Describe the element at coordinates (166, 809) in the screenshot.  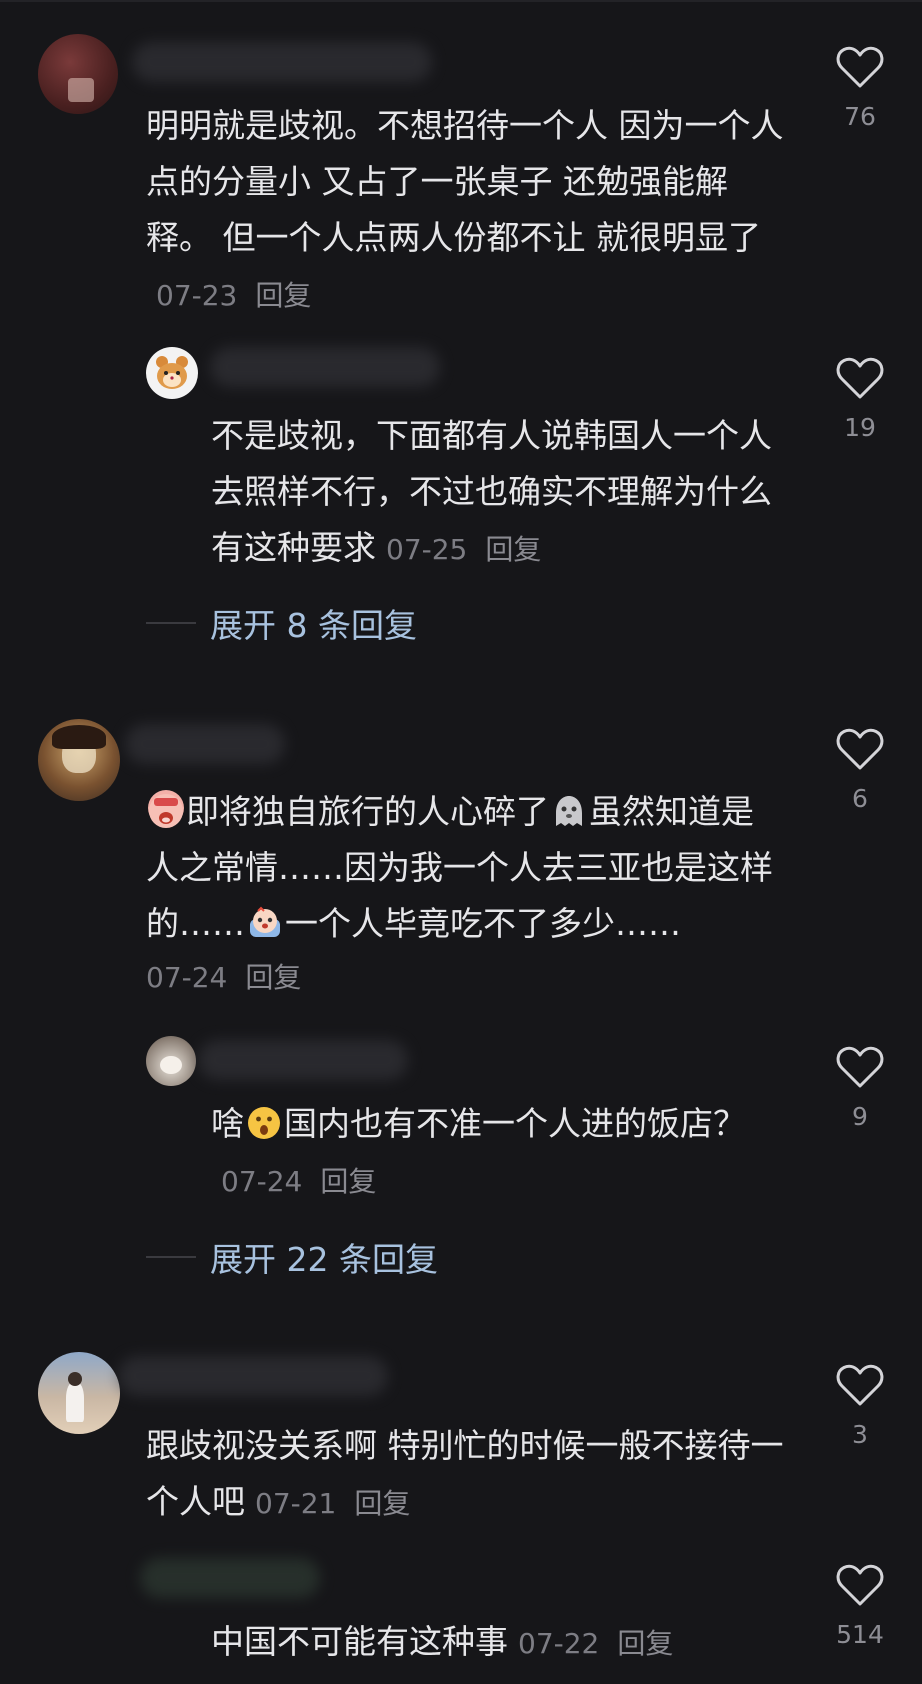
I see `crying-face-icon` at that location.